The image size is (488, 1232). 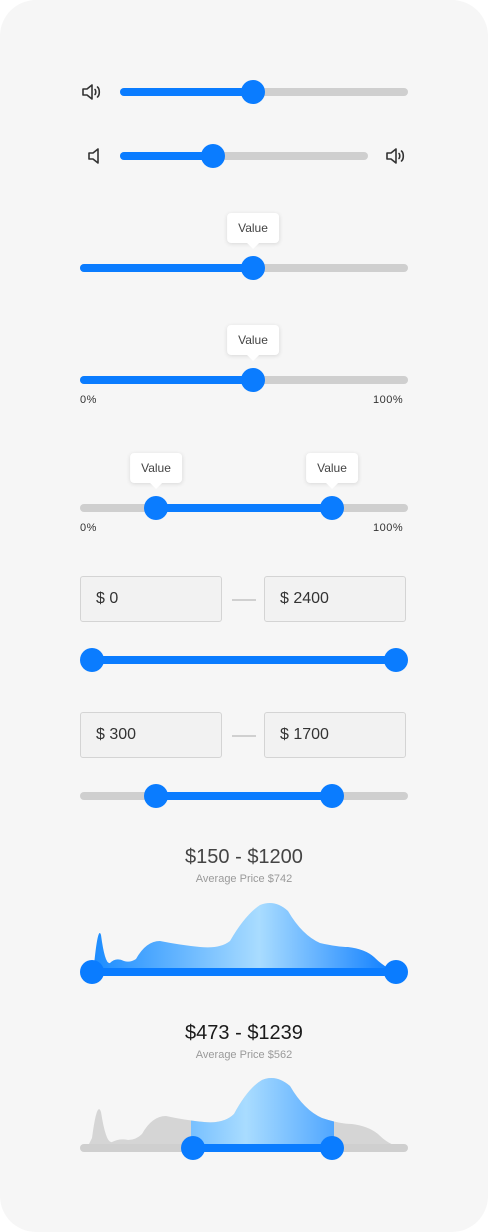 I want to click on volume-slider-fill, so click(x=186, y=92).